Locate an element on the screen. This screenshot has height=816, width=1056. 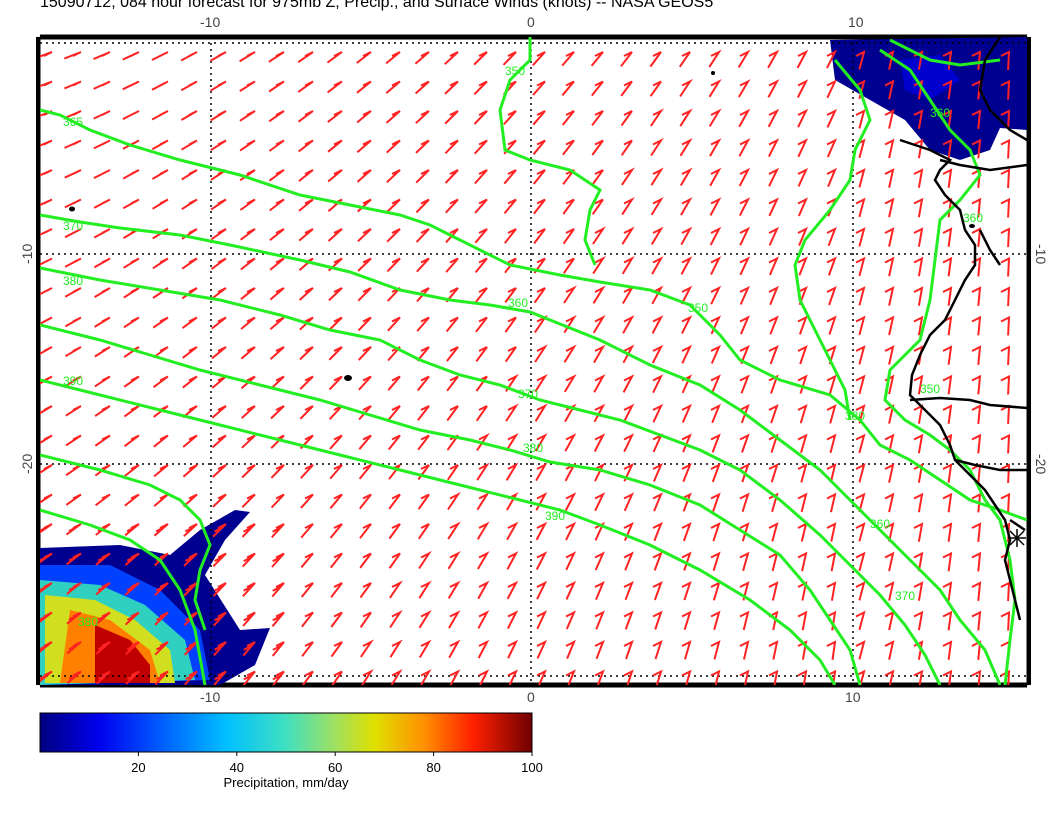
colorbar-label: Precipitation, mm/day is located at coordinates (286, 782).